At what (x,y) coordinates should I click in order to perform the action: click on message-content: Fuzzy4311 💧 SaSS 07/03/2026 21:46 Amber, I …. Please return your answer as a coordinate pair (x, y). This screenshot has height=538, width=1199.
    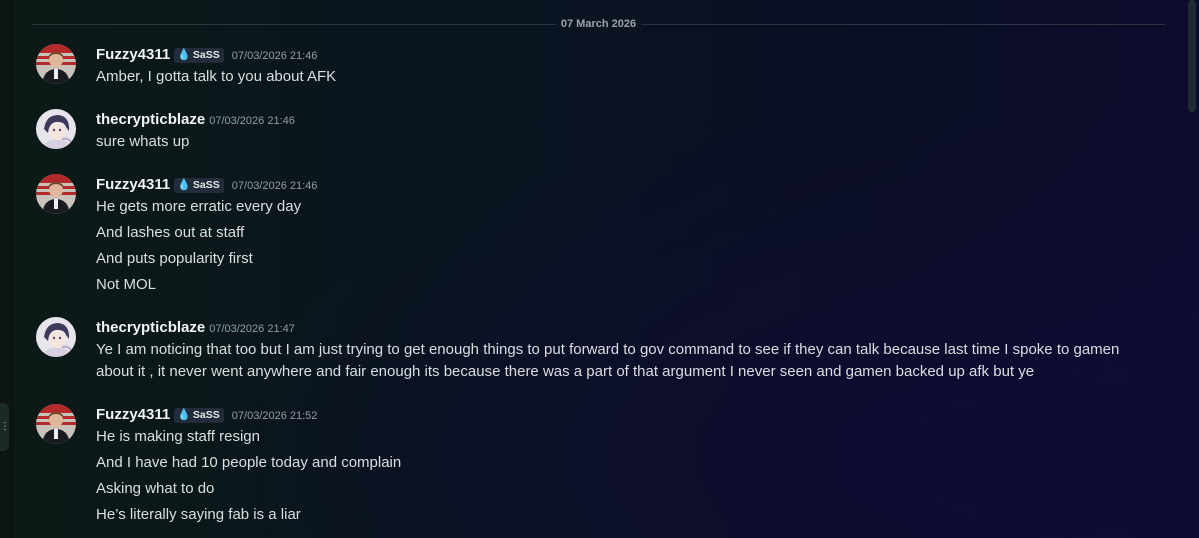
    Looking at the image, I should click on (626, 68).